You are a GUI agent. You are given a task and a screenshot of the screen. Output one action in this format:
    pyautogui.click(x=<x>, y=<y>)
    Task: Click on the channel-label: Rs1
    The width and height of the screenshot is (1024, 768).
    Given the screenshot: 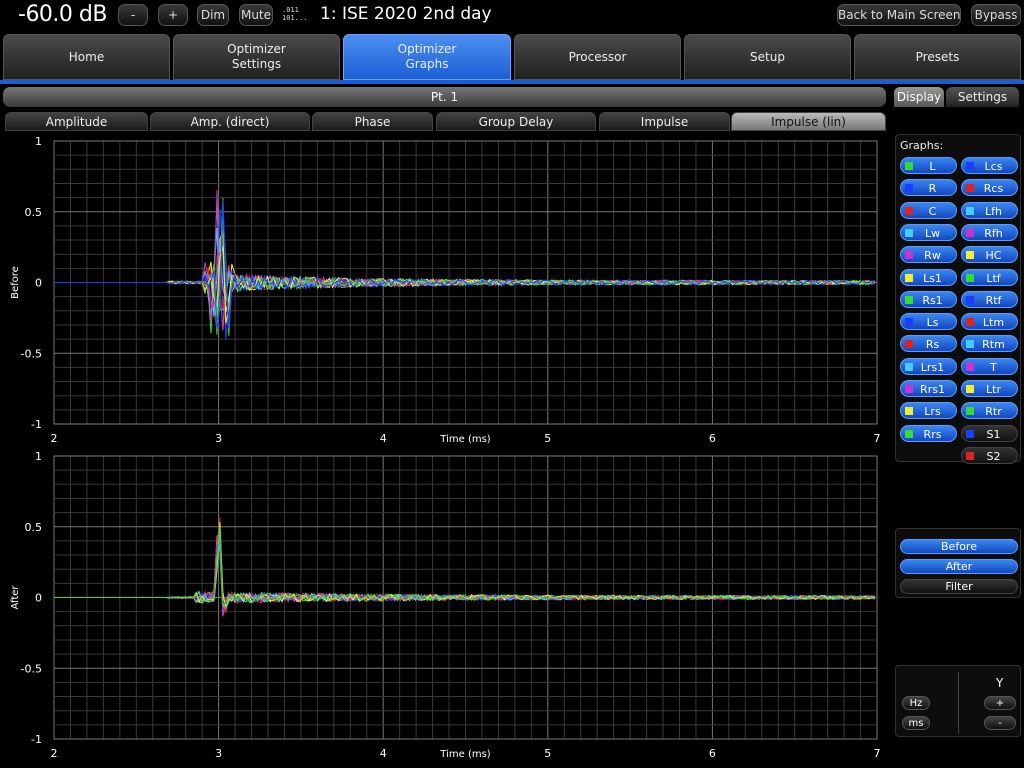 What is the action you would take?
    pyautogui.click(x=932, y=300)
    